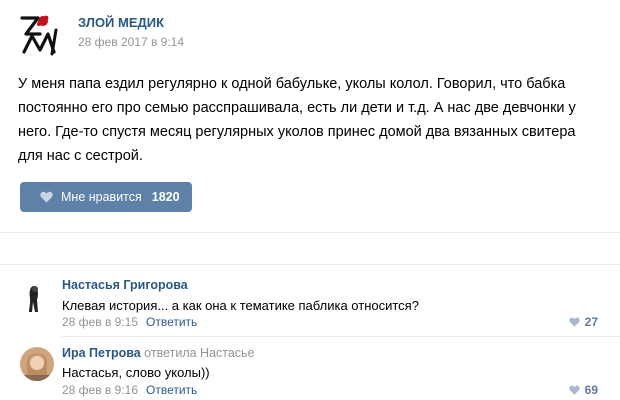  I want to click on zm-logo-icon, so click(41, 34).